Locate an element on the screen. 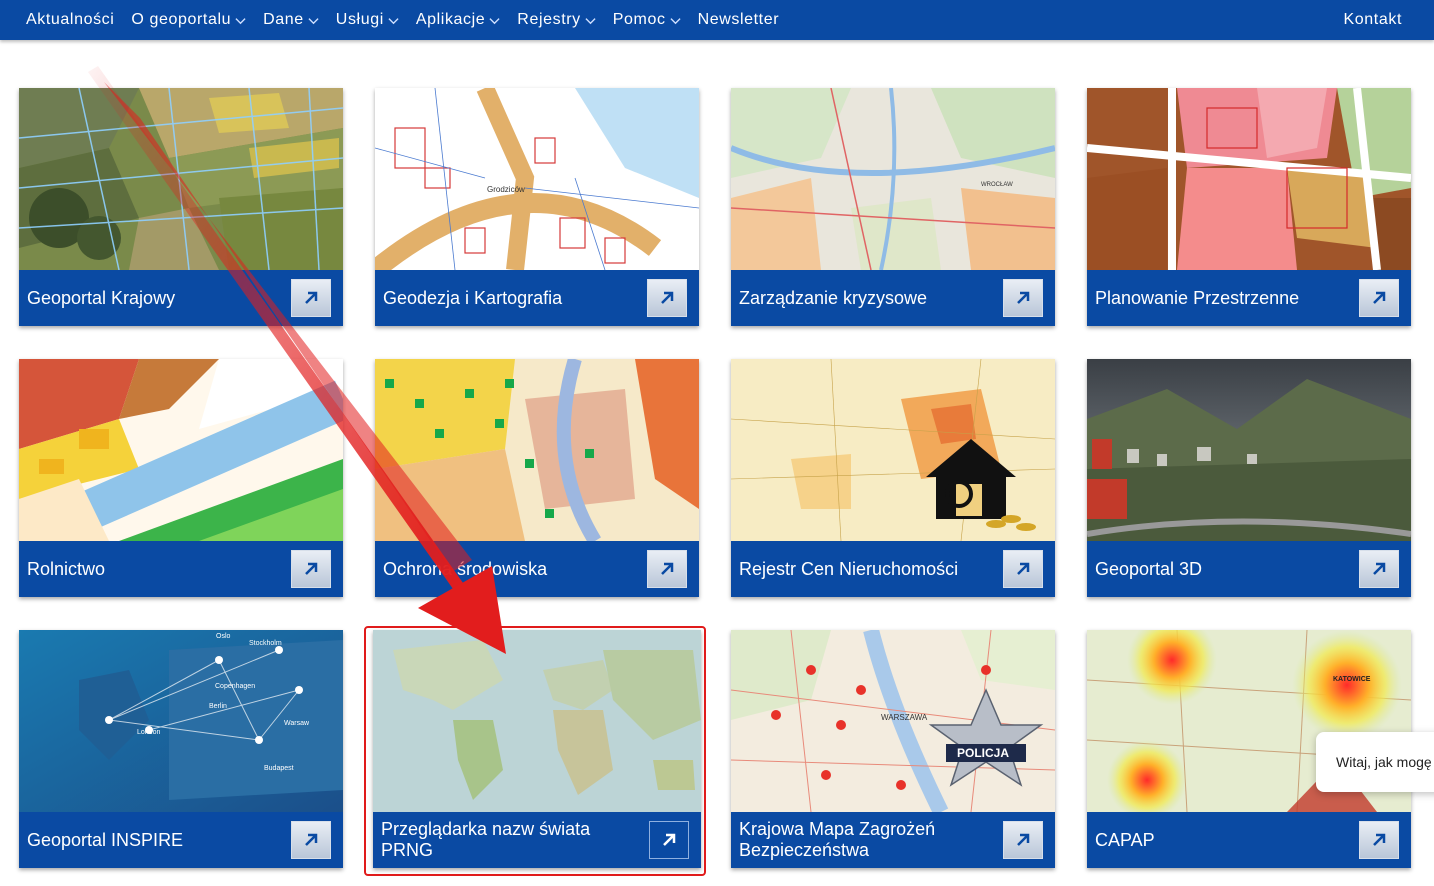 The width and height of the screenshot is (1434, 886). tile-geoportal-krajowy: Geoportal Krajowy is located at coordinates (181, 207).